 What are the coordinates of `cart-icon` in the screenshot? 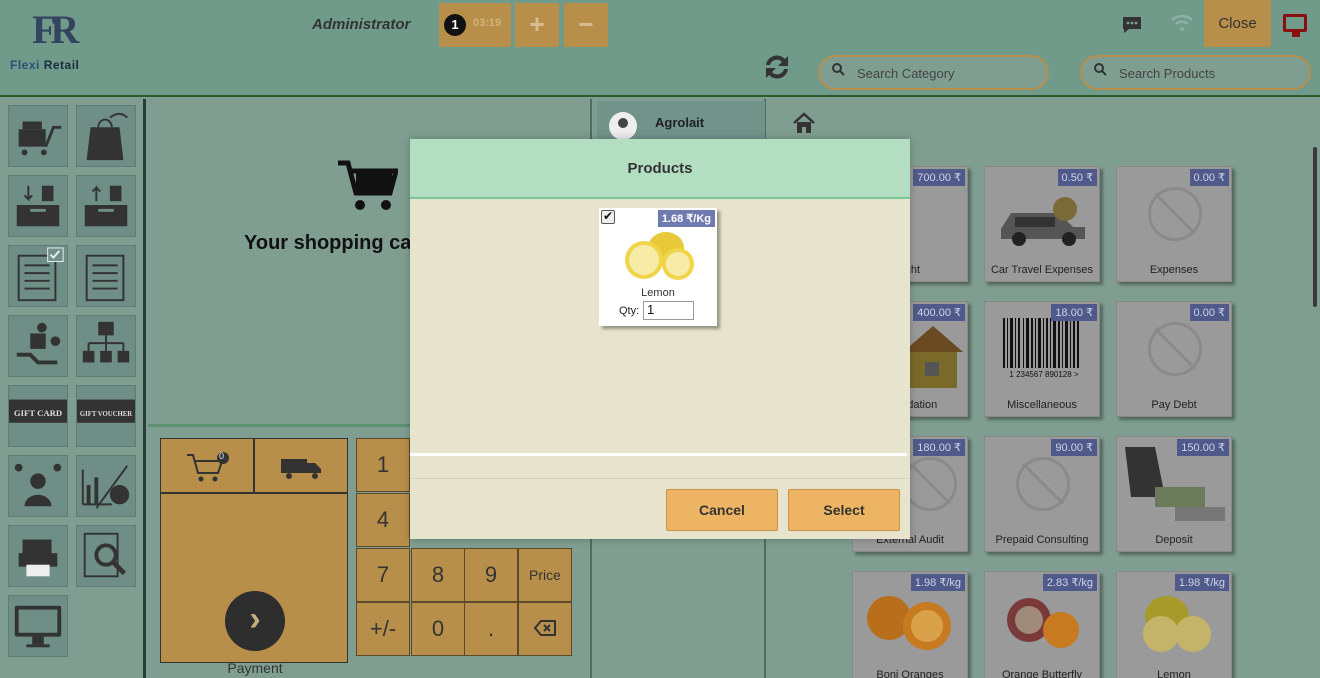 It's located at (208, 467).